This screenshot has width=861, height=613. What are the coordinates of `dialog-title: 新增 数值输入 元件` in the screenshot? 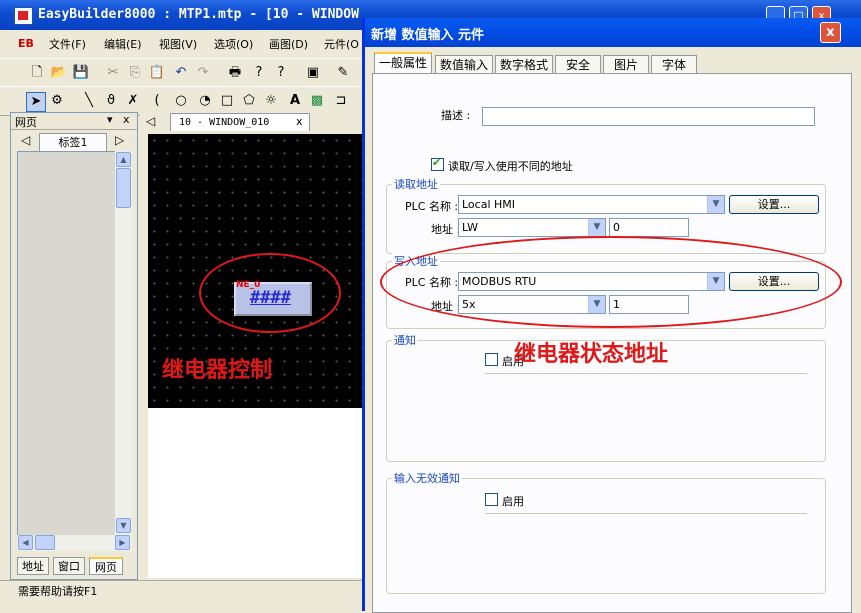 It's located at (428, 35).